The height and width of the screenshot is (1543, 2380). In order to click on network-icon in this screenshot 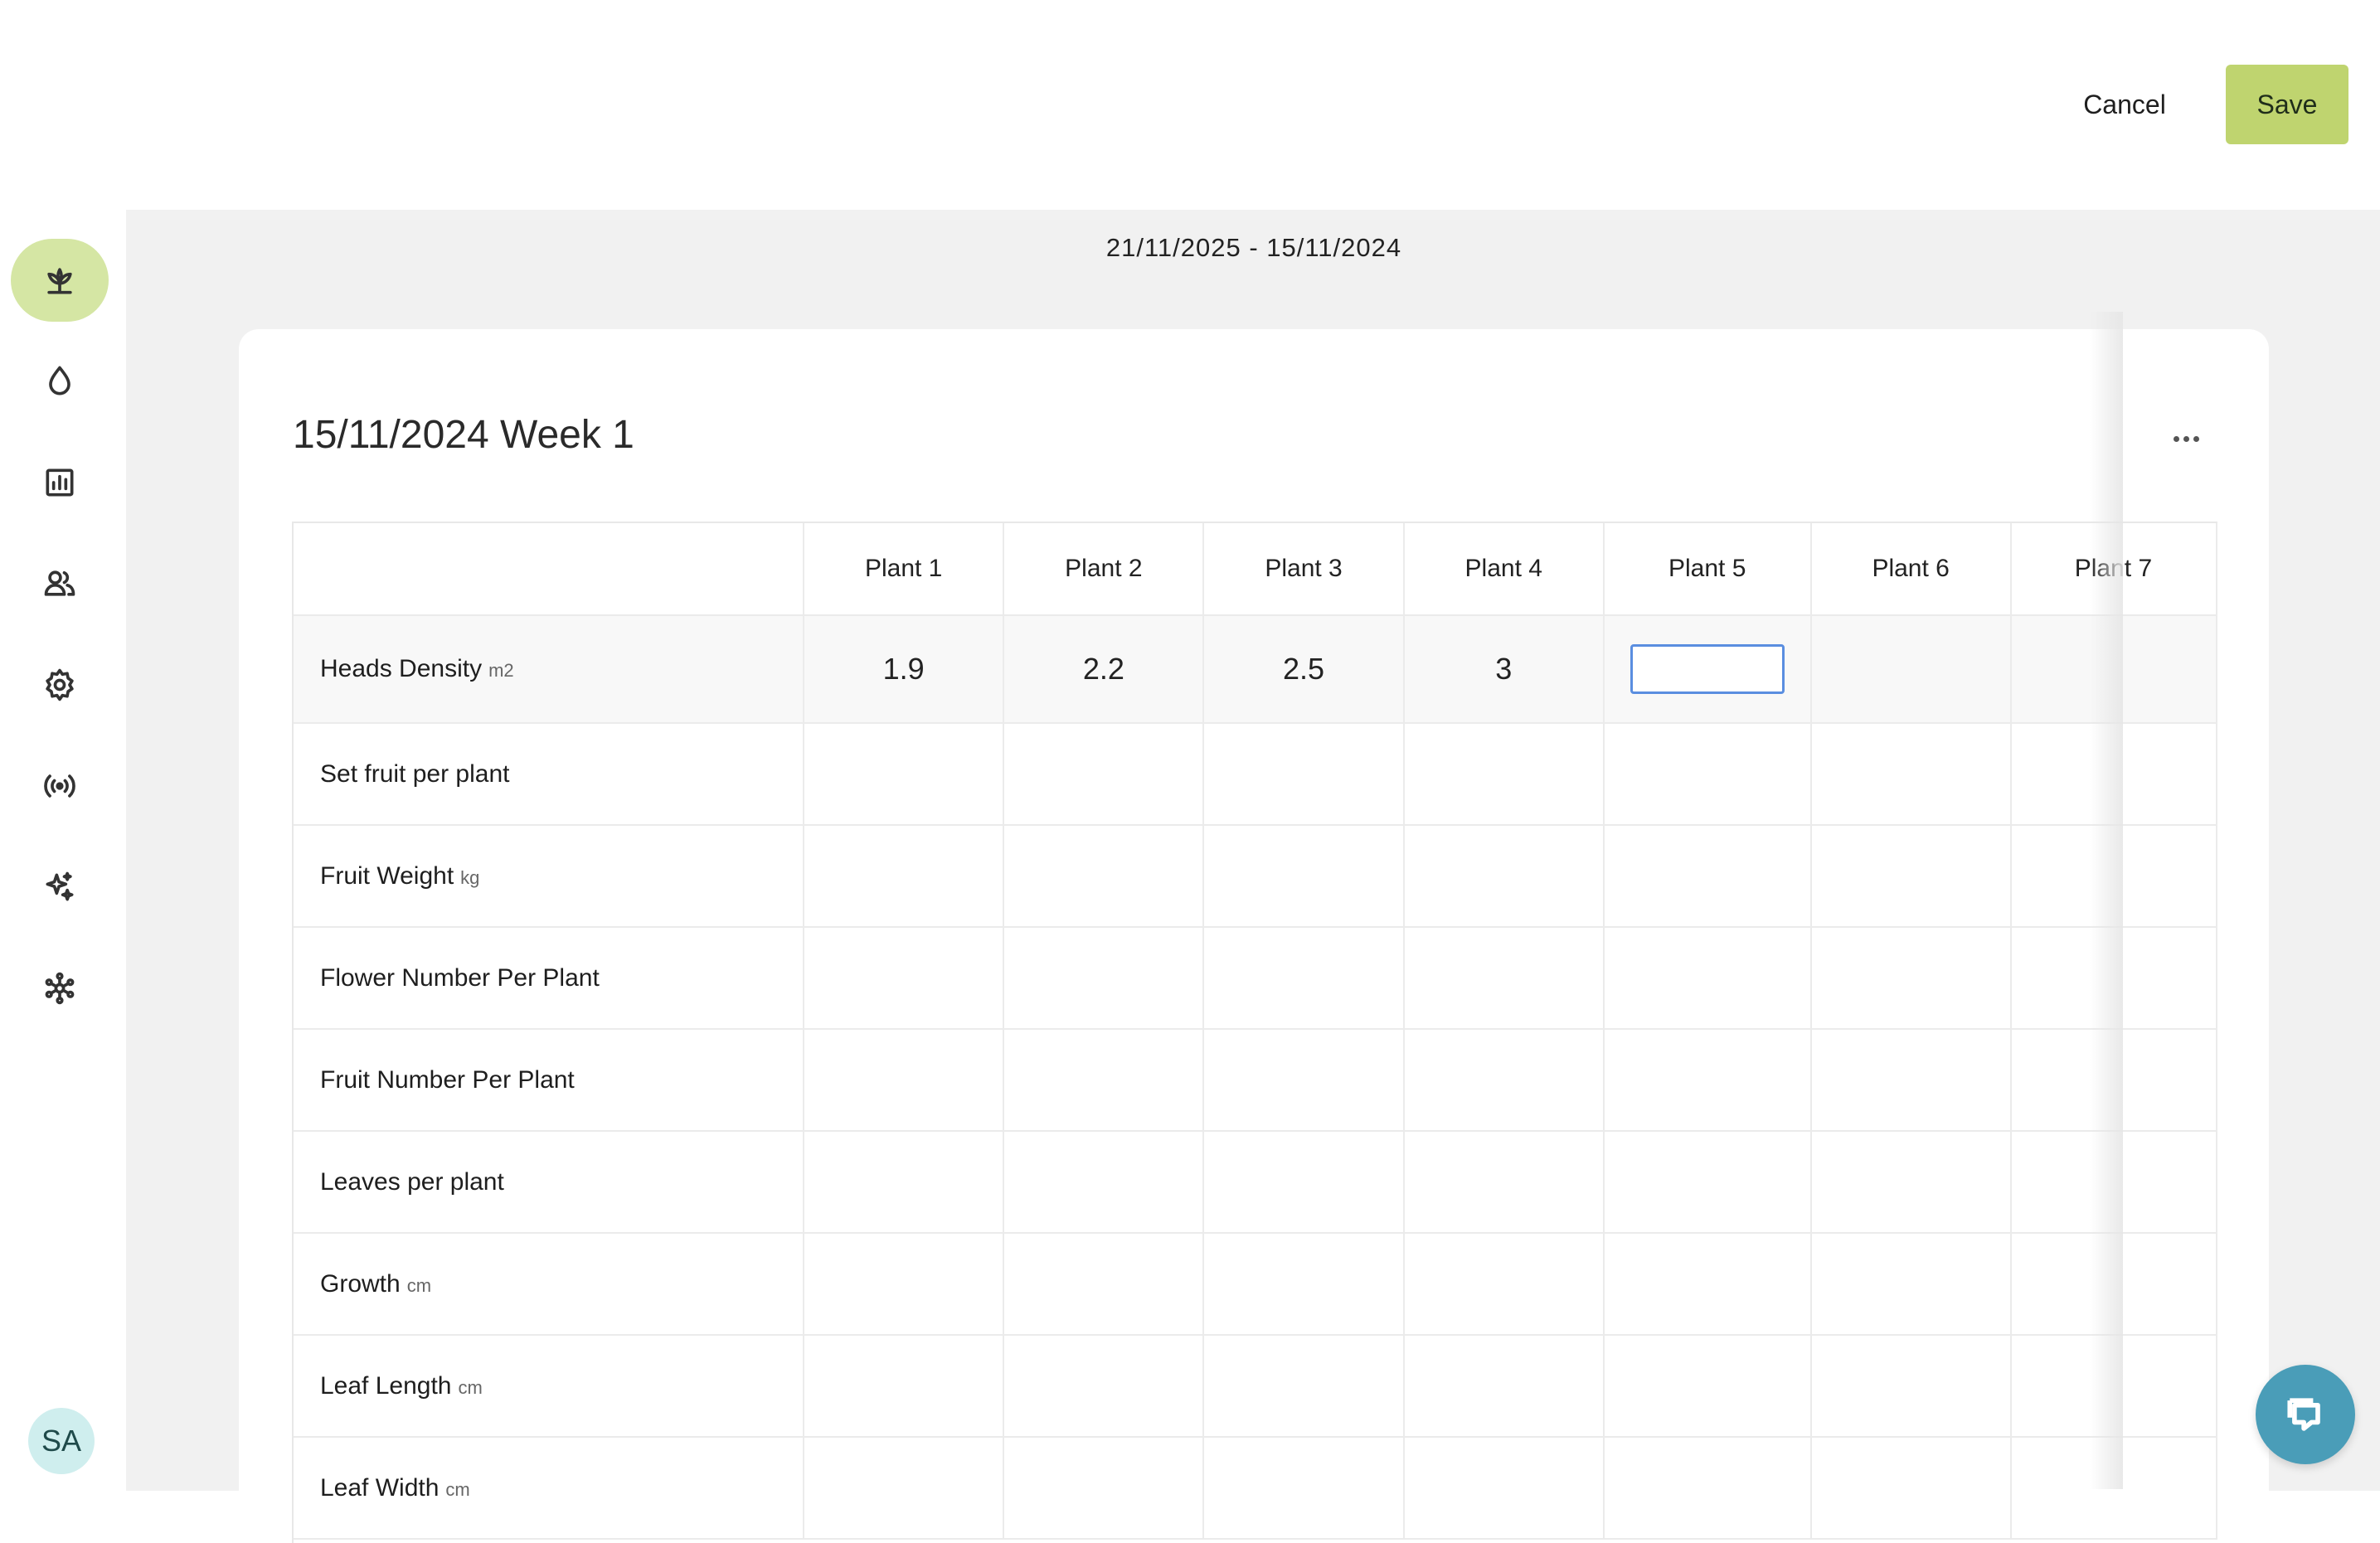, I will do `click(60, 989)`.